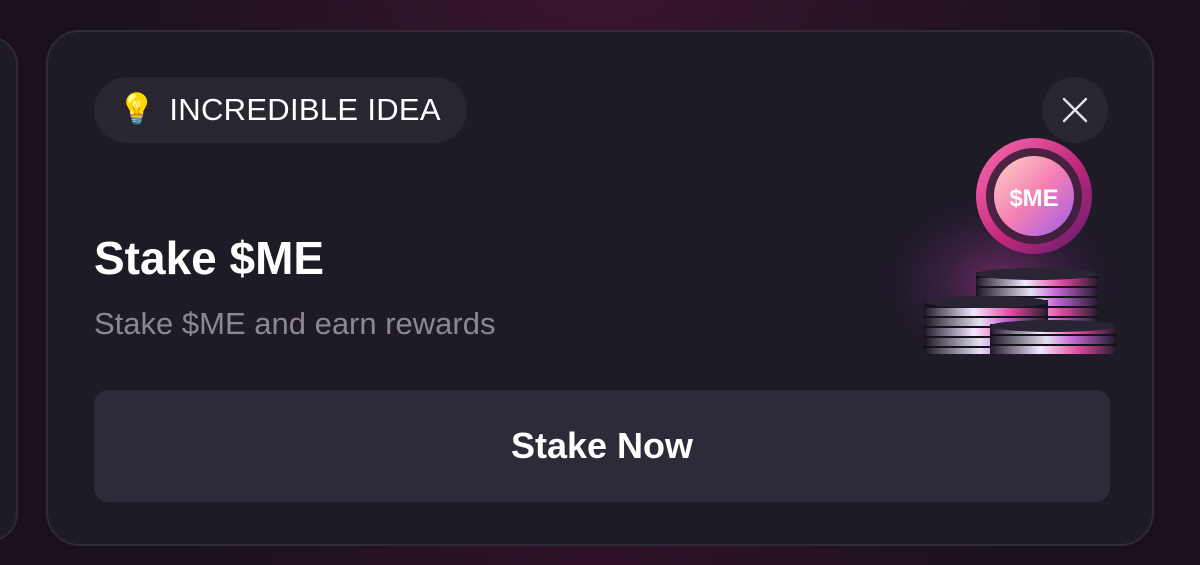 This screenshot has width=1200, height=565. What do you see at coordinates (209, 258) in the screenshot?
I see `card-title: Stake $ME` at bounding box center [209, 258].